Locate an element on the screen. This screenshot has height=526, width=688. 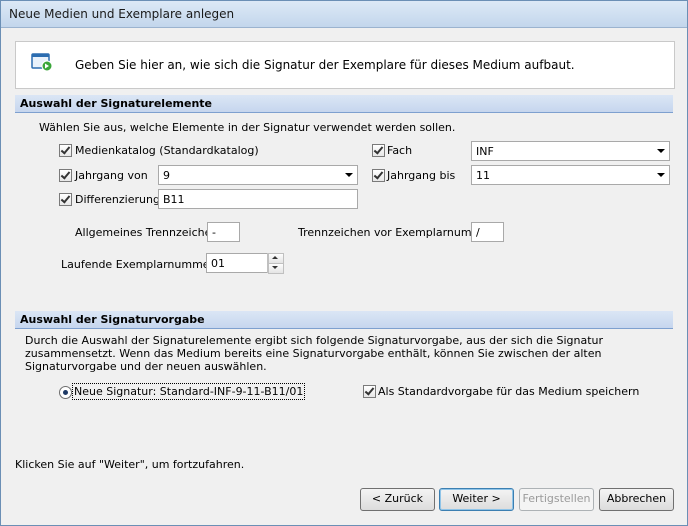
fach-label: Fach is located at coordinates (400, 150).